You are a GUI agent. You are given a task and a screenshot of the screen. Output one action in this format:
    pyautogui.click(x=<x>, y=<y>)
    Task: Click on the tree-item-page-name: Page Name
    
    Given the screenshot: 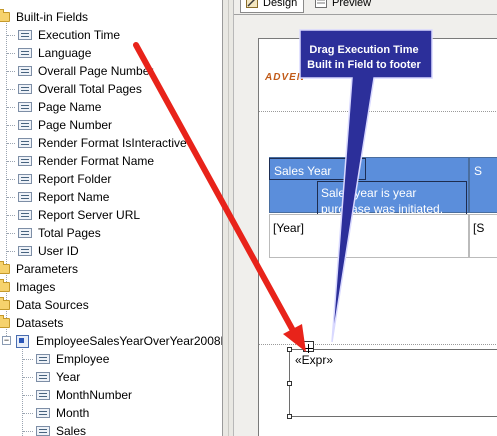 What is the action you would take?
    pyautogui.click(x=111, y=107)
    